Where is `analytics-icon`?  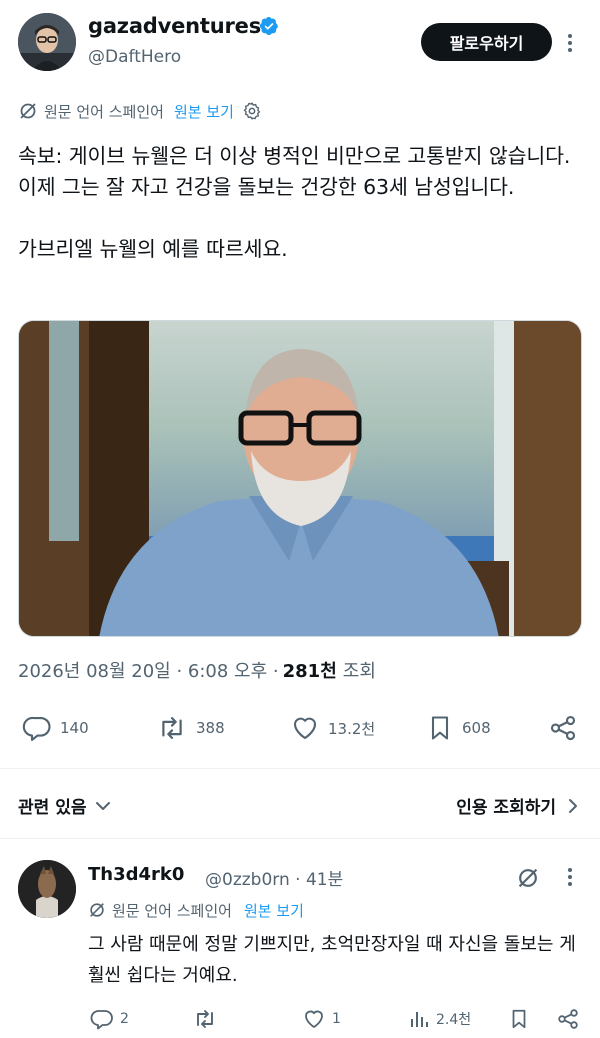
analytics-icon is located at coordinates (422, 1019).